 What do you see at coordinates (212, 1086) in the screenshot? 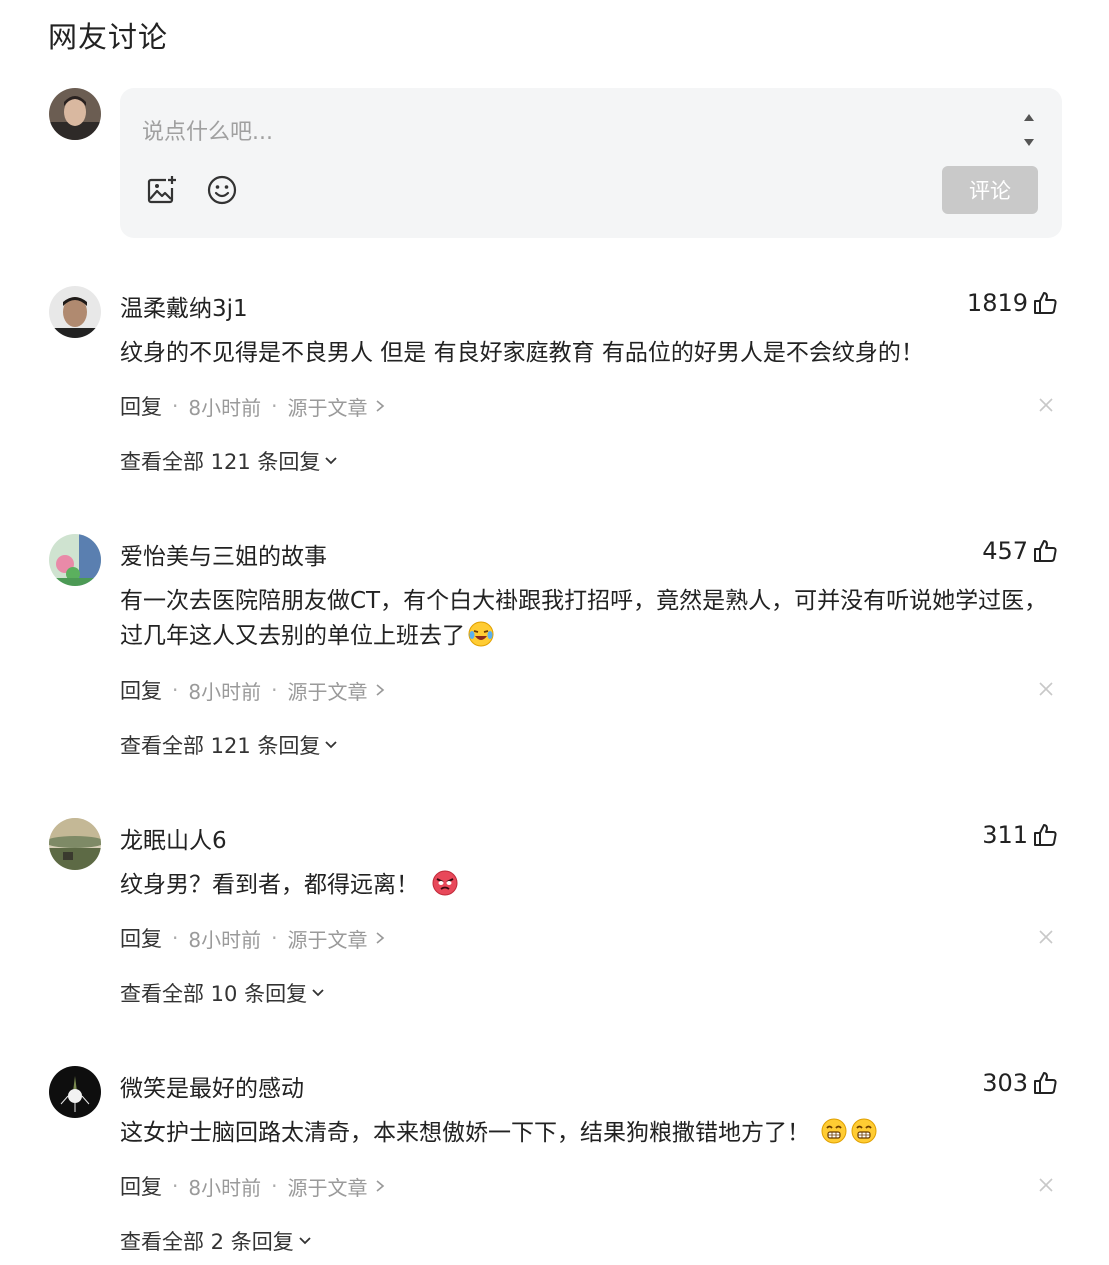
I see `comment-username: 微笑是最好的感动` at bounding box center [212, 1086].